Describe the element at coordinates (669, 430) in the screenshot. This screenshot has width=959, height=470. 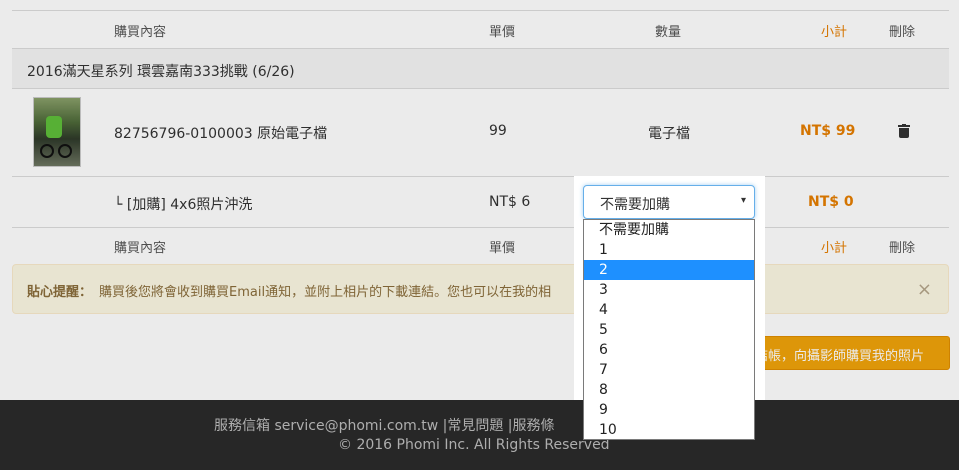
I see `select-option: 10` at that location.